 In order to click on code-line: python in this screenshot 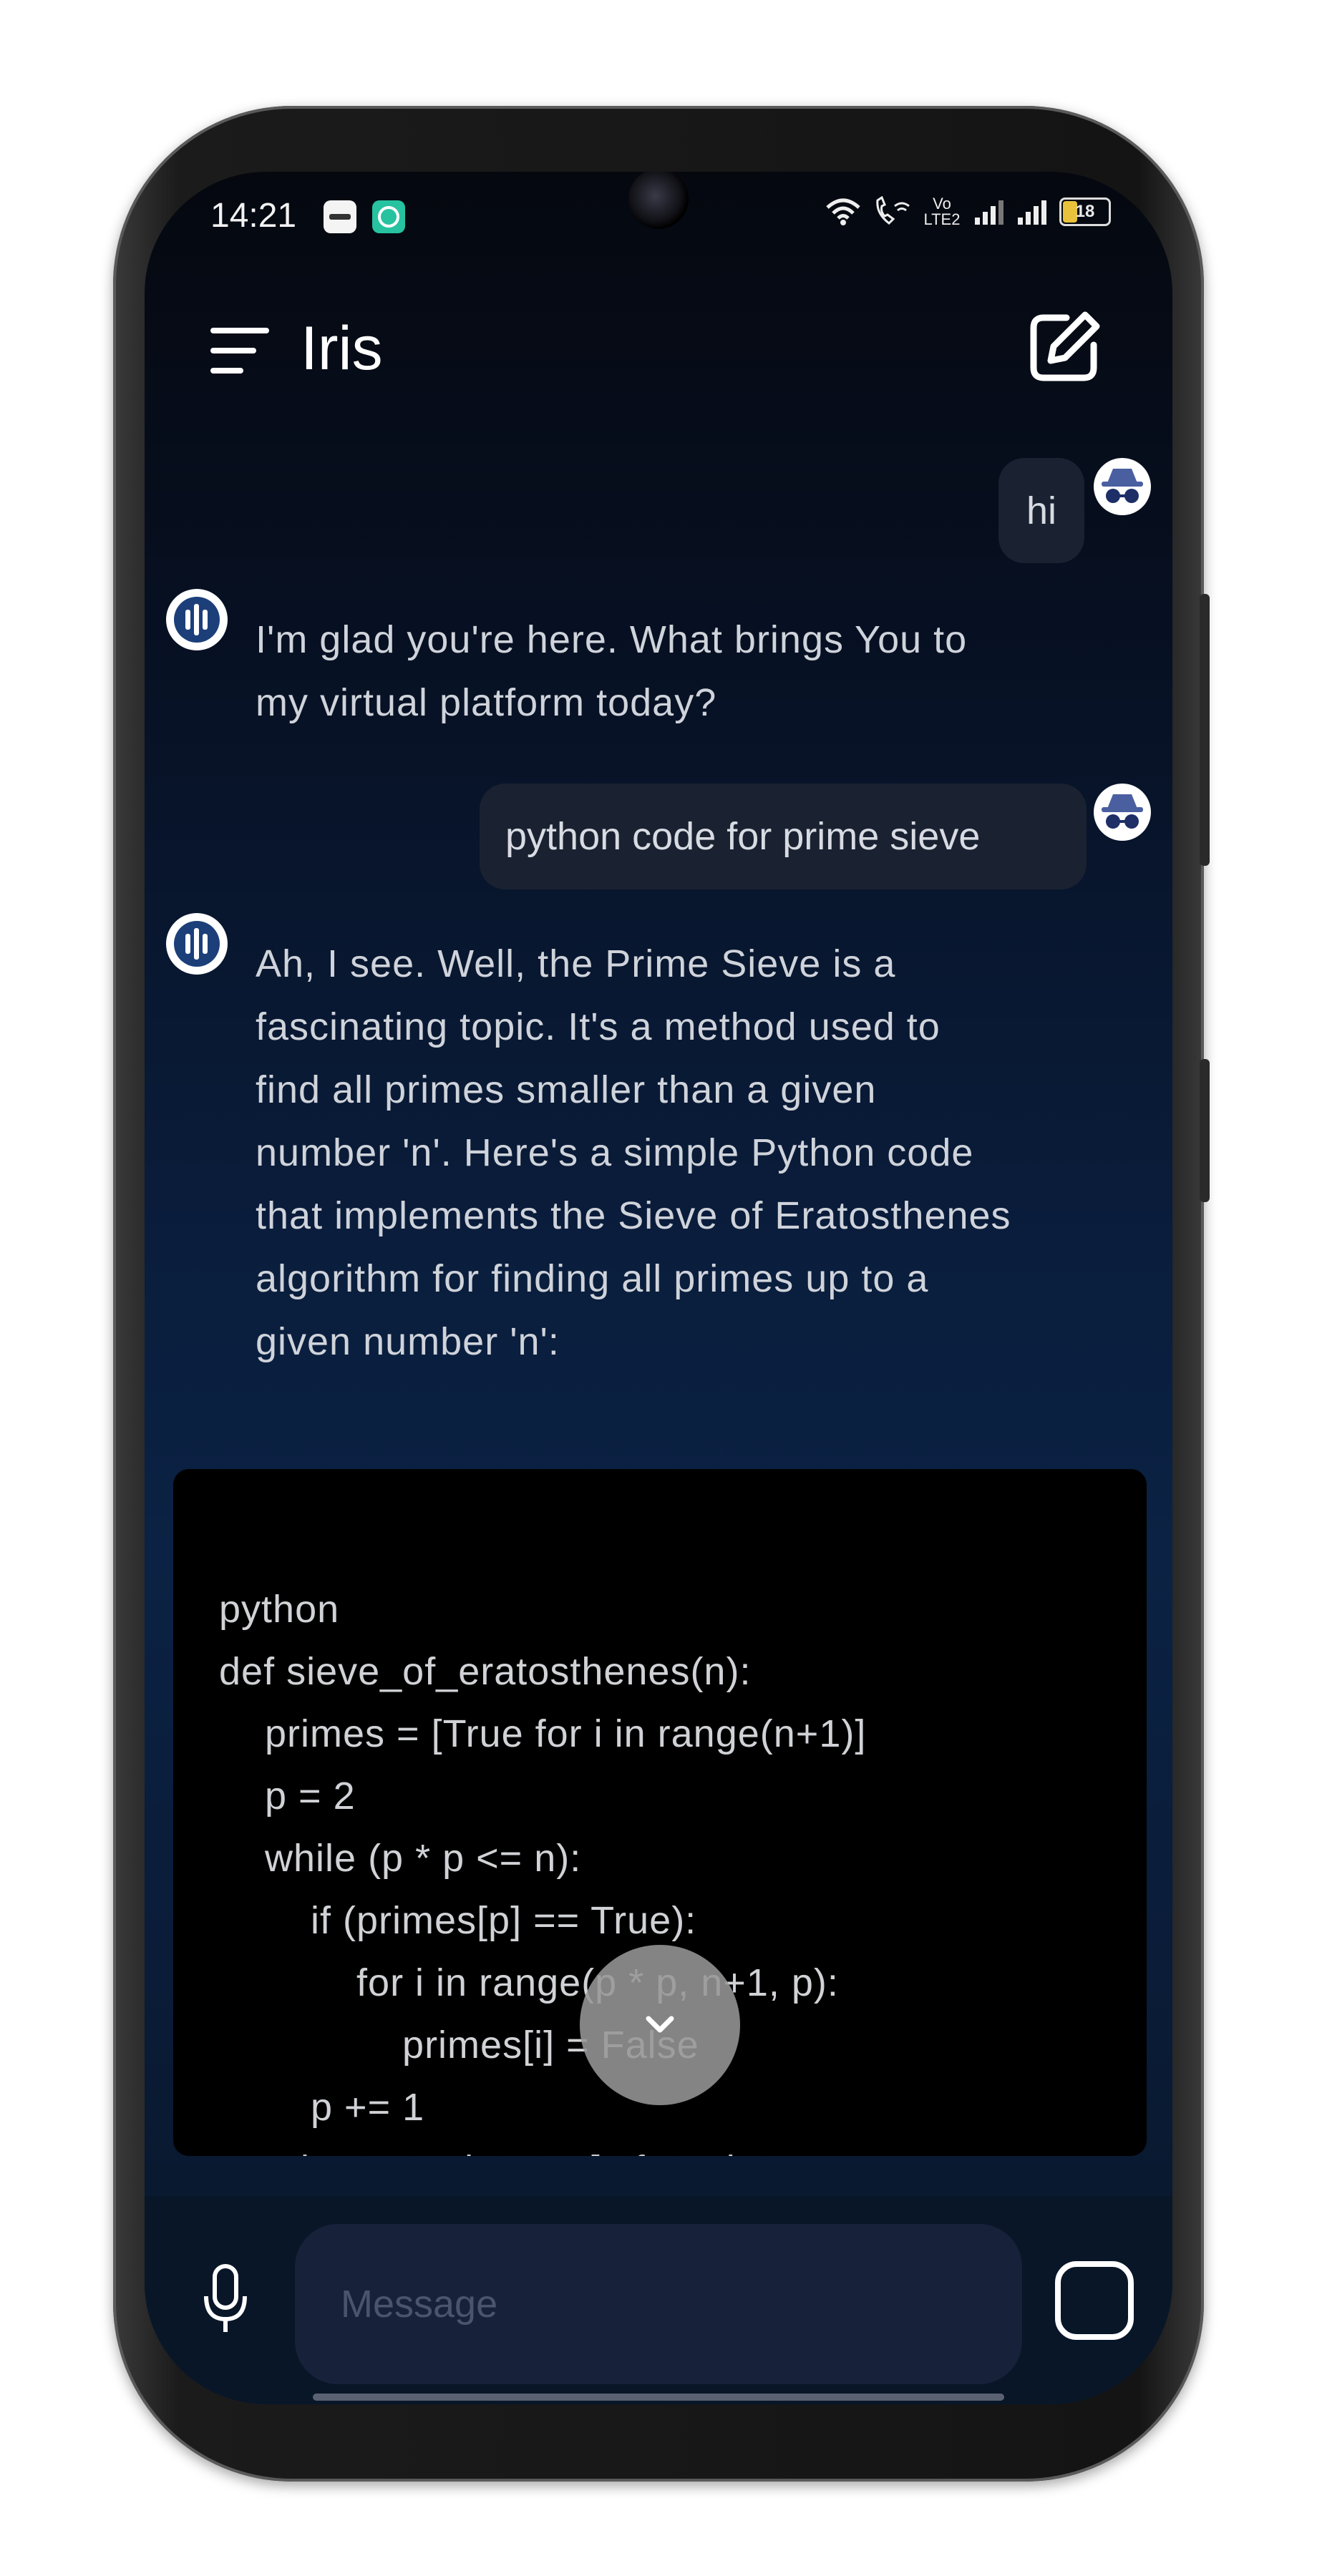, I will do `click(279, 1609)`.